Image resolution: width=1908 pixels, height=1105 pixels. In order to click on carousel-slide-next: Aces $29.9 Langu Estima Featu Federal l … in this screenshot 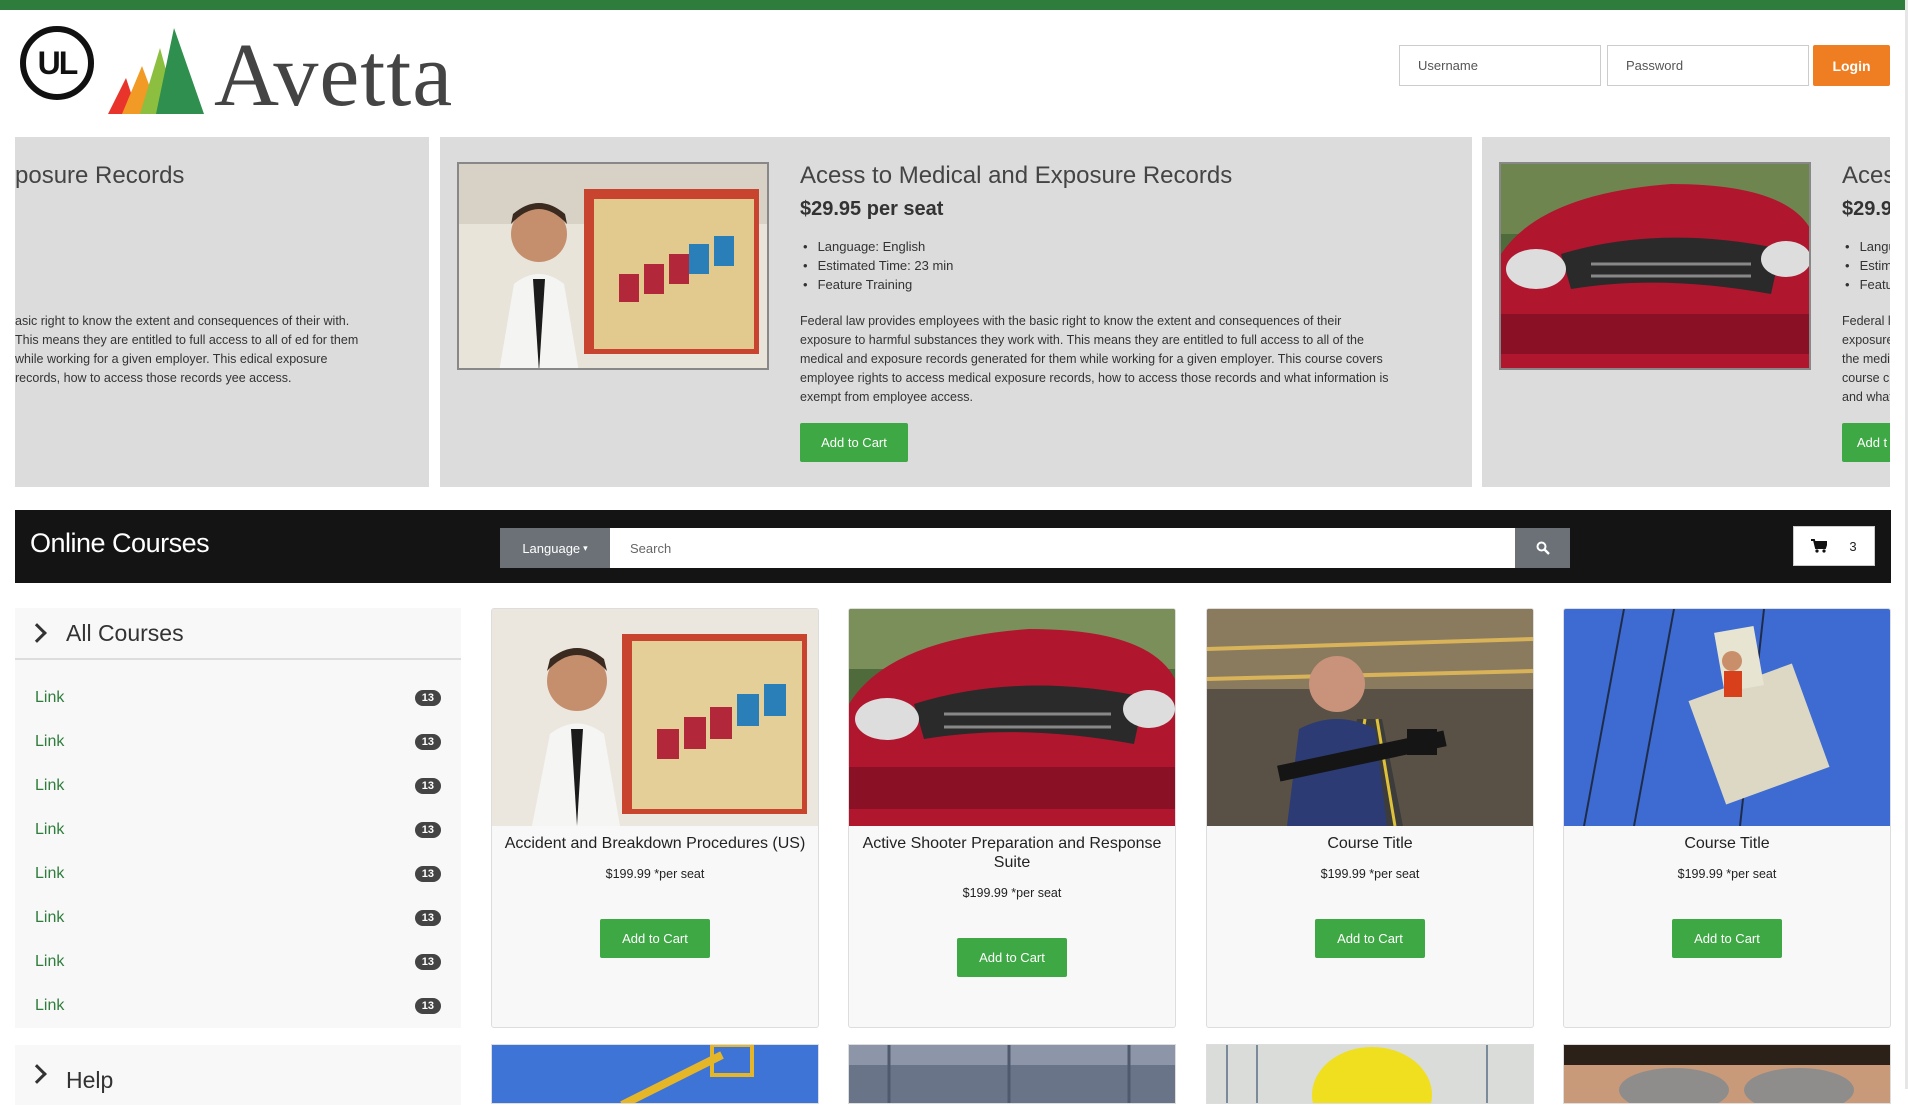, I will do `click(1686, 312)`.